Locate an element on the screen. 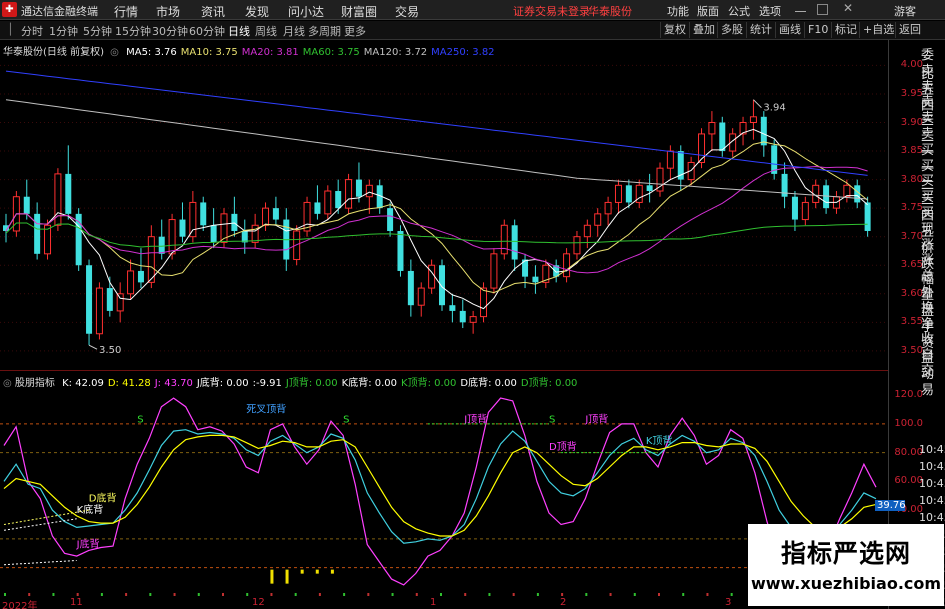 Image resolution: width=945 pixels, height=609 pixels. period-daily: 日线 is located at coordinates (239, 31).